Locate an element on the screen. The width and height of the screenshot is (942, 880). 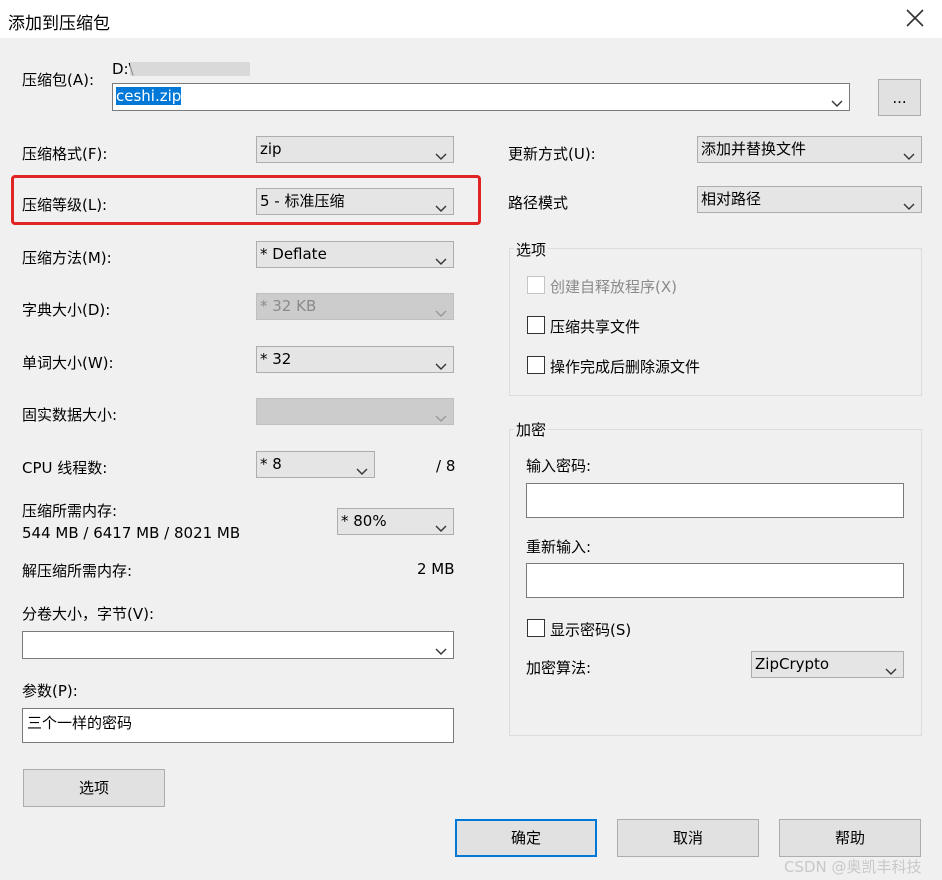
shared-checkbox is located at coordinates (536, 325).